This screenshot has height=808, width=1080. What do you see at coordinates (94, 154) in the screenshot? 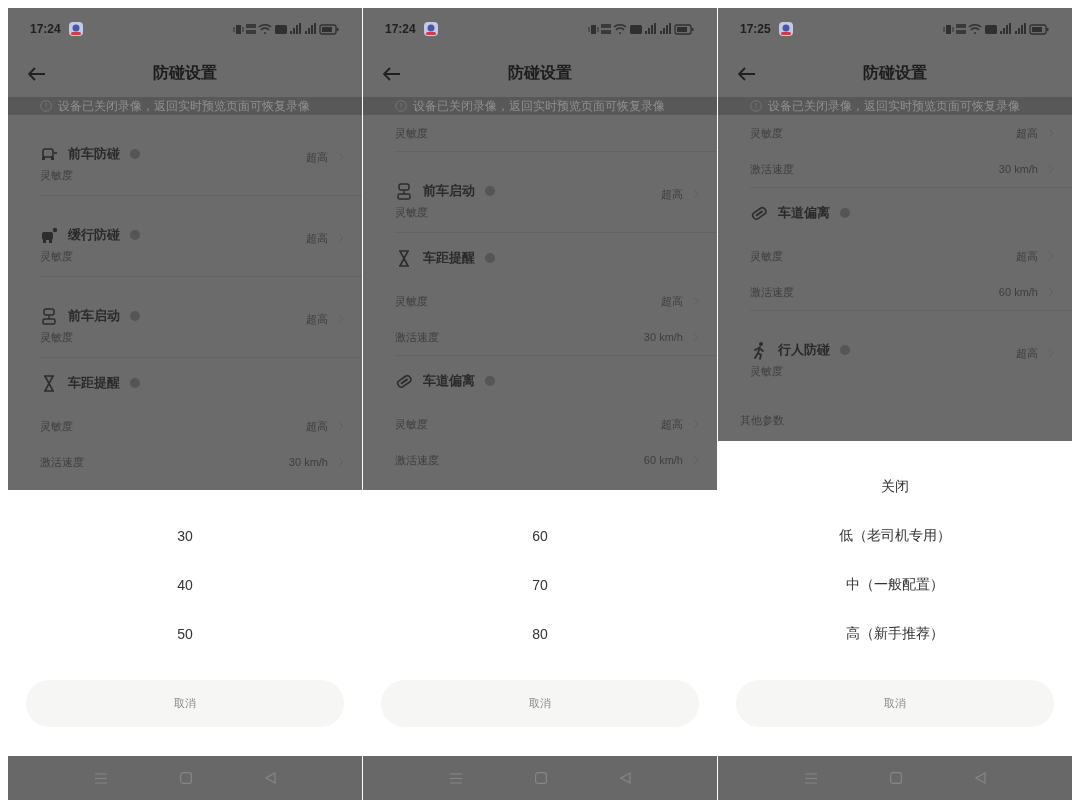
I see `feature-name: 前车防碰` at bounding box center [94, 154].